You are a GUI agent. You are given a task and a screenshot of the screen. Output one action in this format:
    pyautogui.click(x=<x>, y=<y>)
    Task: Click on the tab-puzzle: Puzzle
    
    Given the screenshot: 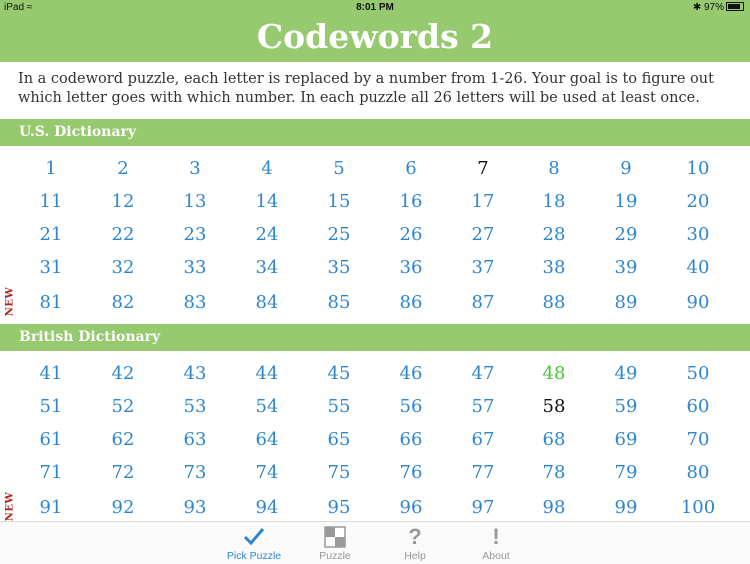 What is the action you would take?
    pyautogui.click(x=335, y=543)
    